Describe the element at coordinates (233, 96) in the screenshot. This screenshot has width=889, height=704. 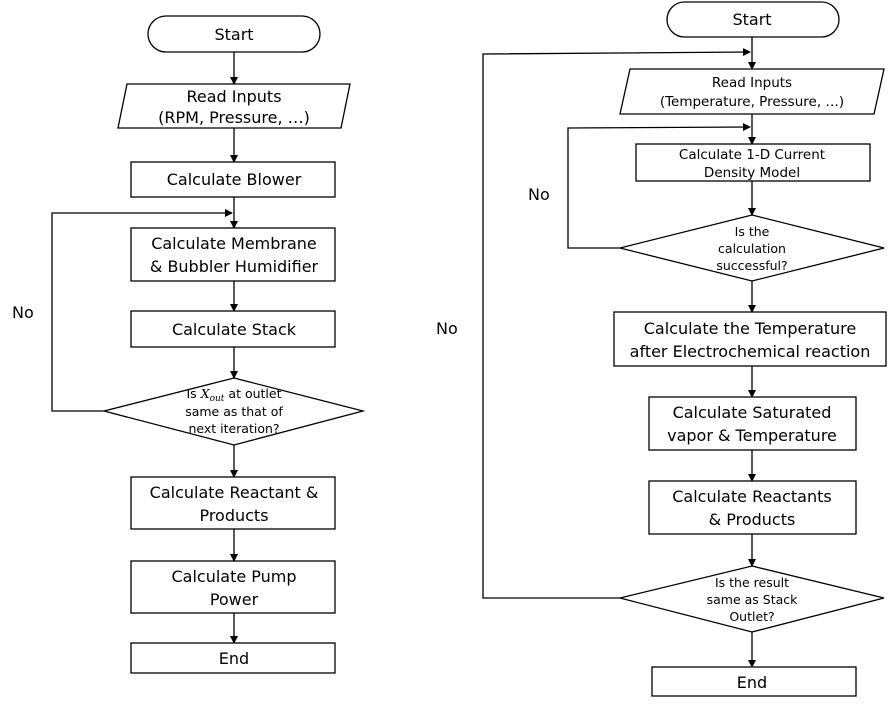
I see `left-read-inputs-line1: Read Inputs` at that location.